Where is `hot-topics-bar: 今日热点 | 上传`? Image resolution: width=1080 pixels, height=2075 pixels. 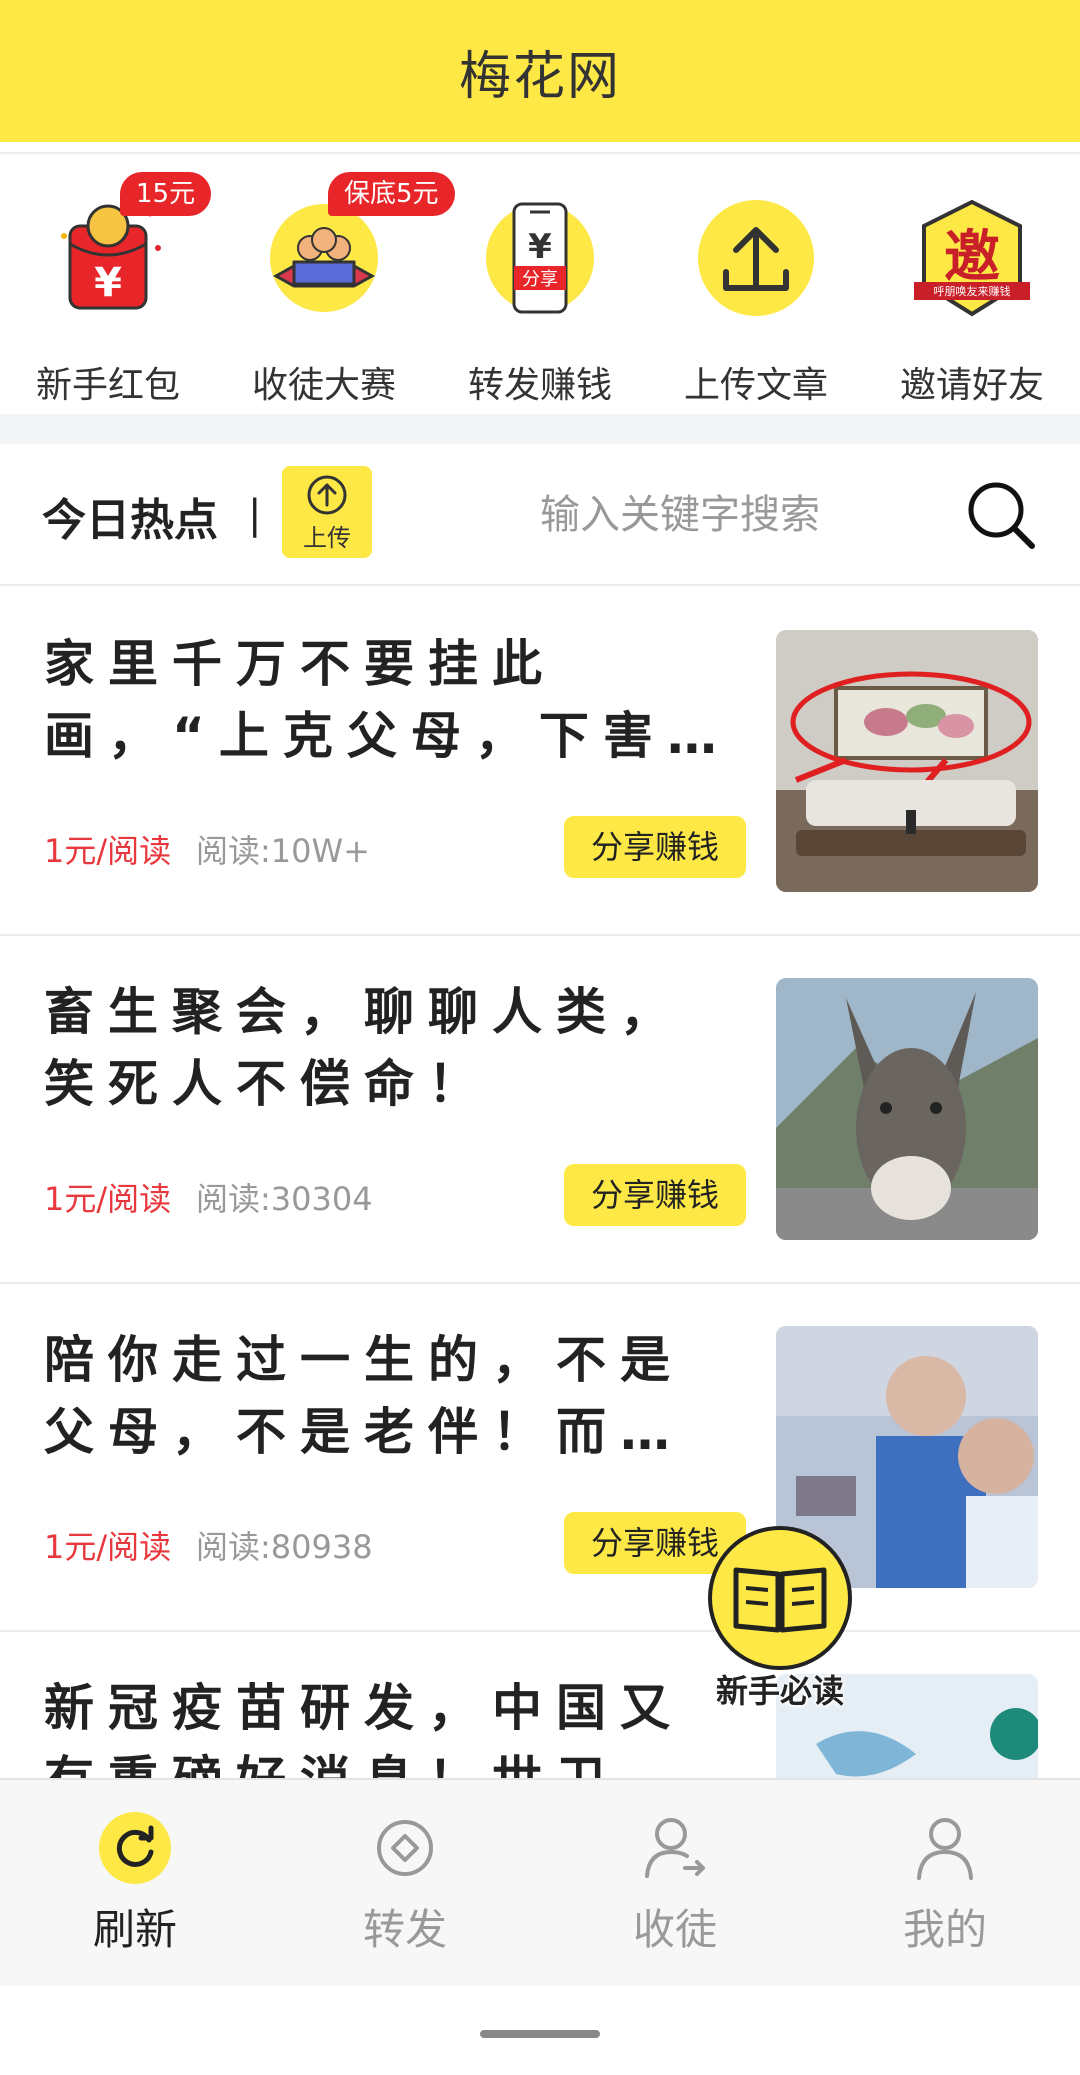 hot-topics-bar: 今日热点 | 上传 is located at coordinates (540, 515).